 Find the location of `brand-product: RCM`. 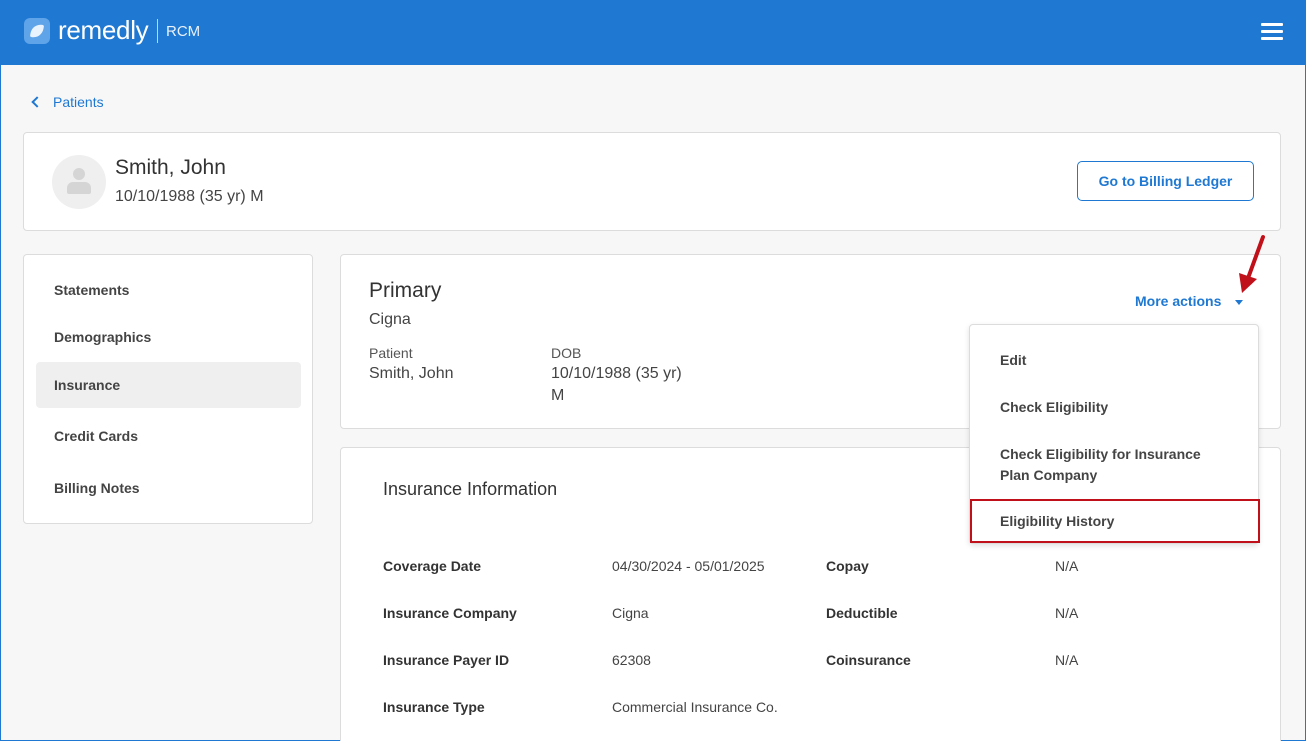

brand-product: RCM is located at coordinates (183, 31).